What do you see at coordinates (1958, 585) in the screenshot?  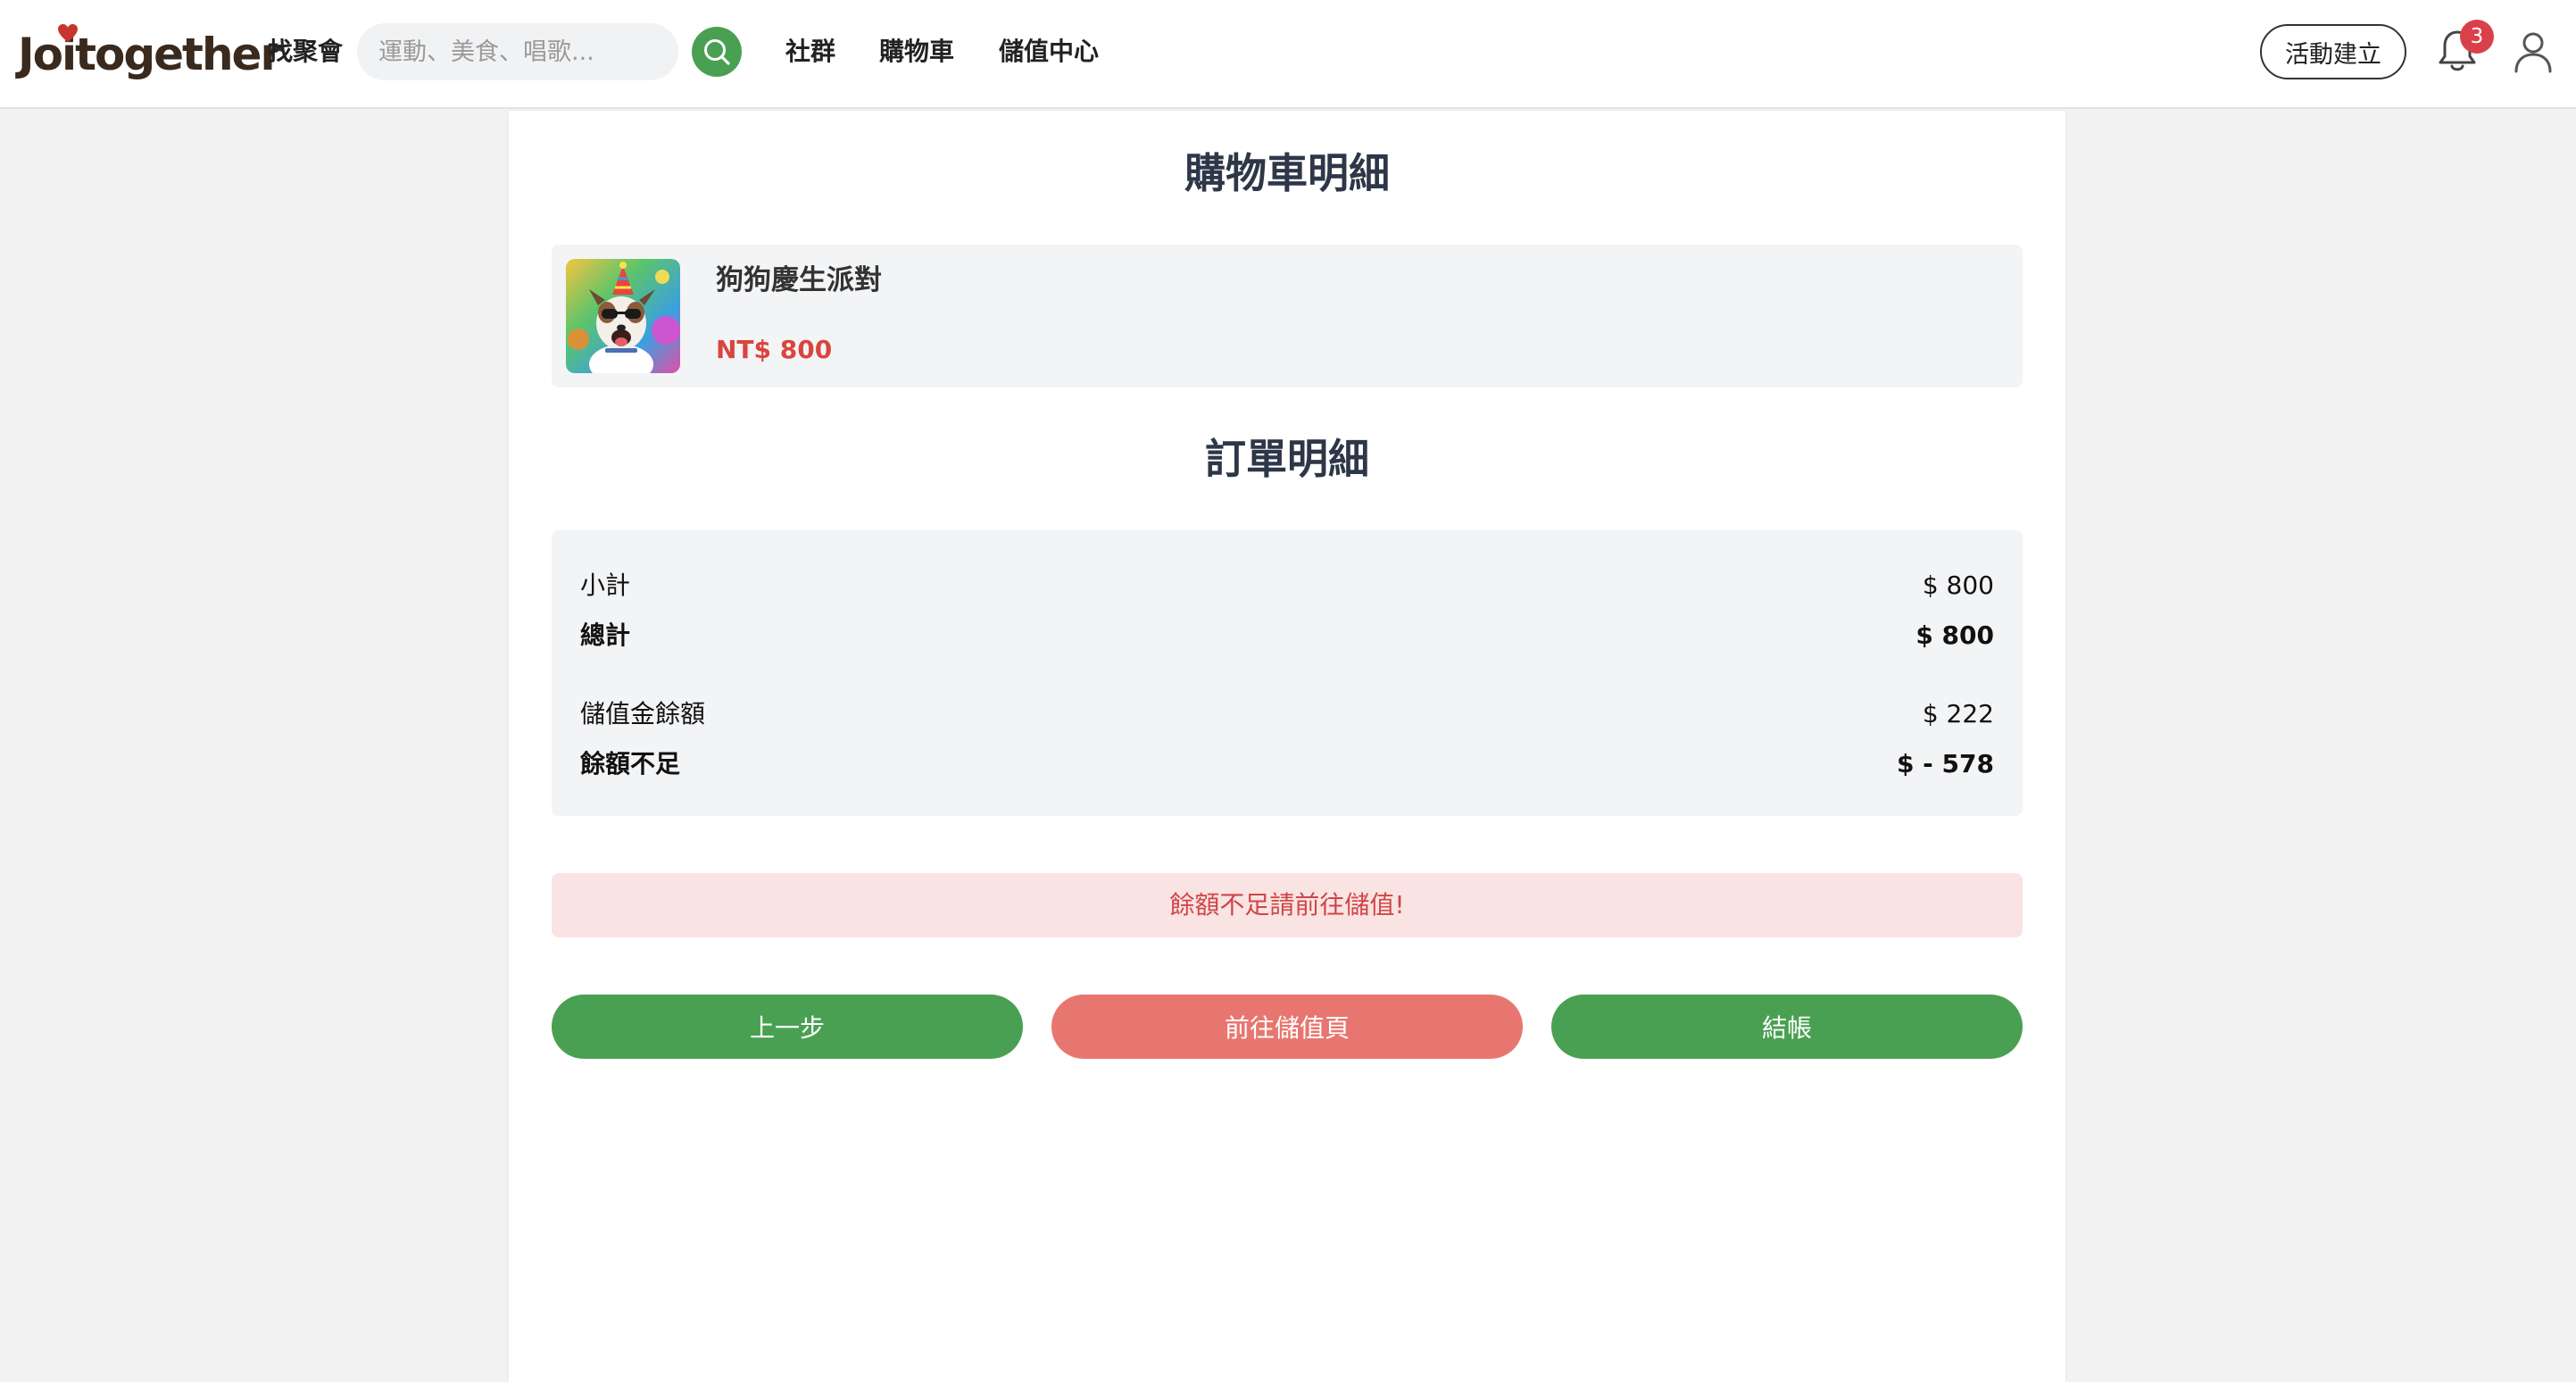 I see `subtotal-value: $ 800` at bounding box center [1958, 585].